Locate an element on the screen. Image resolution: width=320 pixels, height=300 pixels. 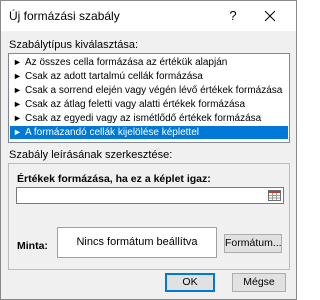
rule-type-label: A formázandó cellák kijelölése képlettel is located at coordinates (112, 132).